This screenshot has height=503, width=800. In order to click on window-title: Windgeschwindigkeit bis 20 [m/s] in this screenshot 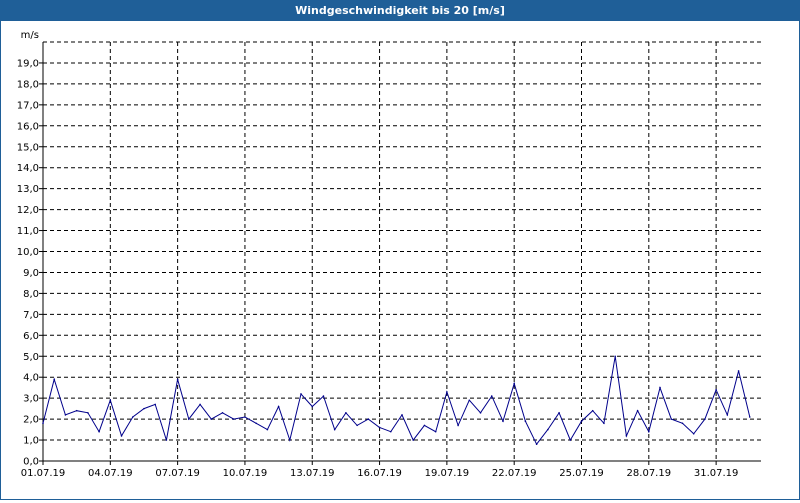, I will do `click(400, 11)`.